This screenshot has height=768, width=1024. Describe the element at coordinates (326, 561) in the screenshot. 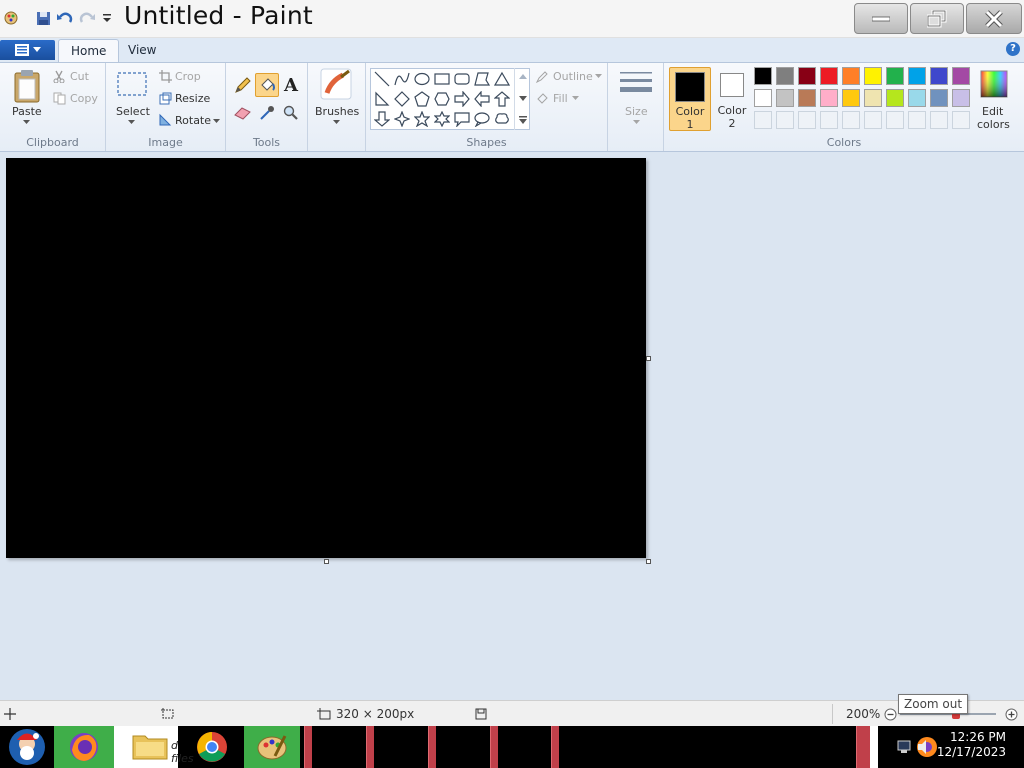

I see `canvas-resize-handle-bottom` at that location.